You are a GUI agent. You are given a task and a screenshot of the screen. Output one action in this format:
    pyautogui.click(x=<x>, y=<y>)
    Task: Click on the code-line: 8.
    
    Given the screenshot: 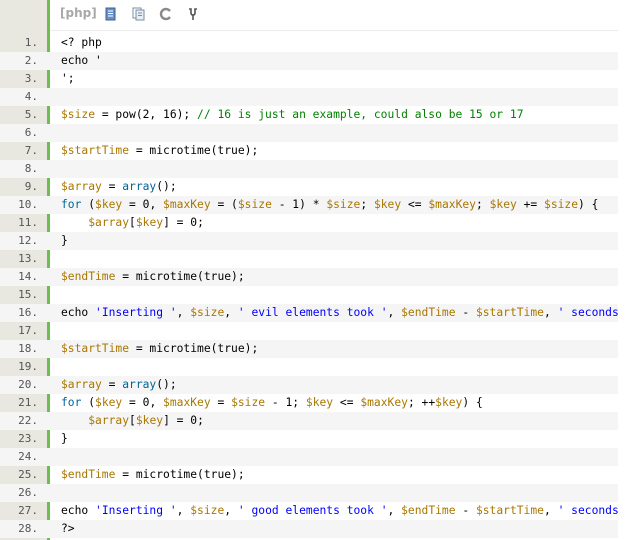 What is the action you would take?
    pyautogui.click(x=309, y=169)
    